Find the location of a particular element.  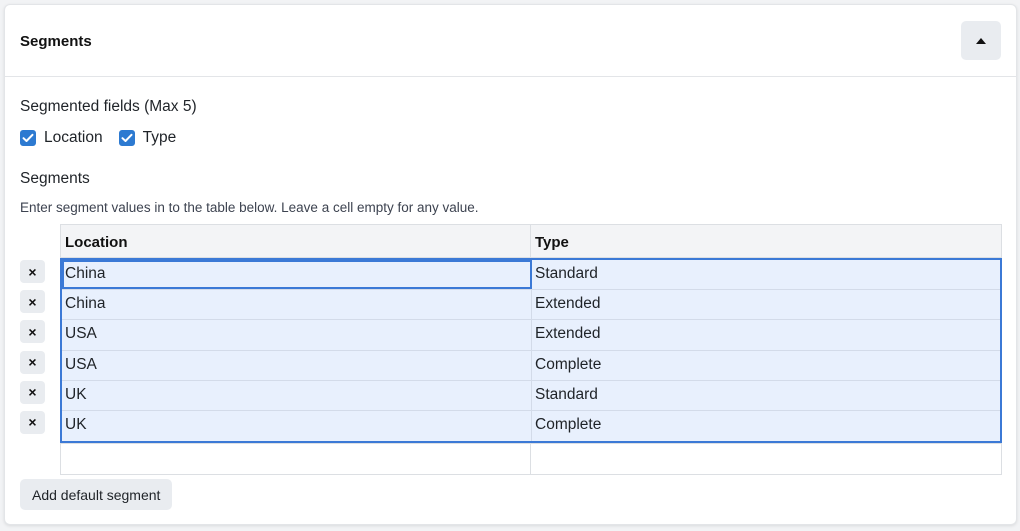

table-row: USA Complete is located at coordinates (531, 365).